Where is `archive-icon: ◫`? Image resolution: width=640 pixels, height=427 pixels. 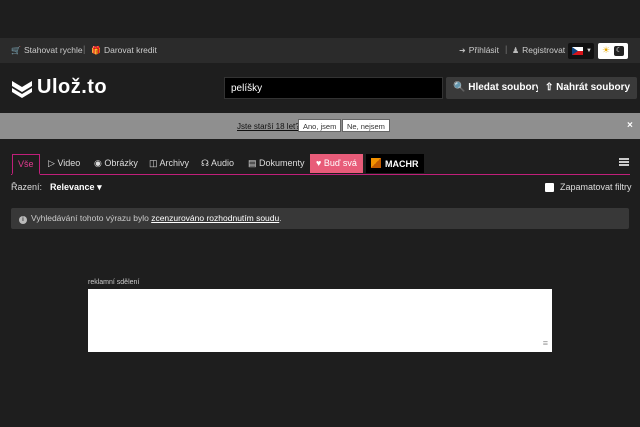
archive-icon: ◫ is located at coordinates (153, 163).